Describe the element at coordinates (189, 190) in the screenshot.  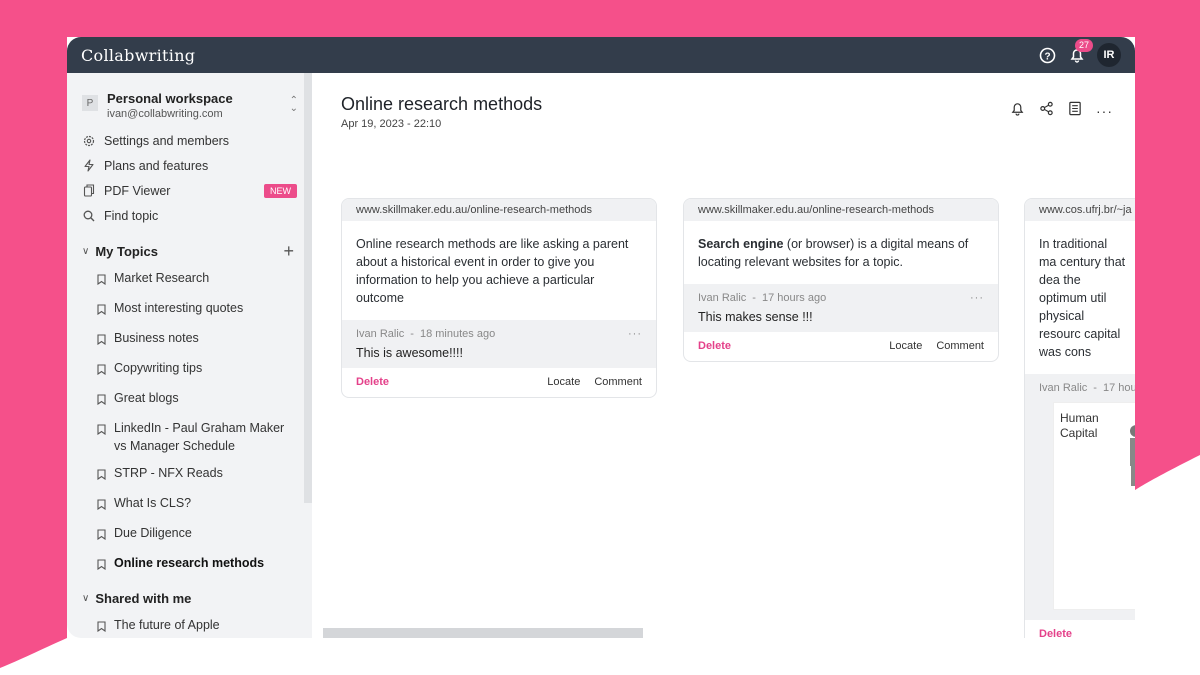
I see `menu-pdf-viewer: PDF Viewer NEW` at that location.